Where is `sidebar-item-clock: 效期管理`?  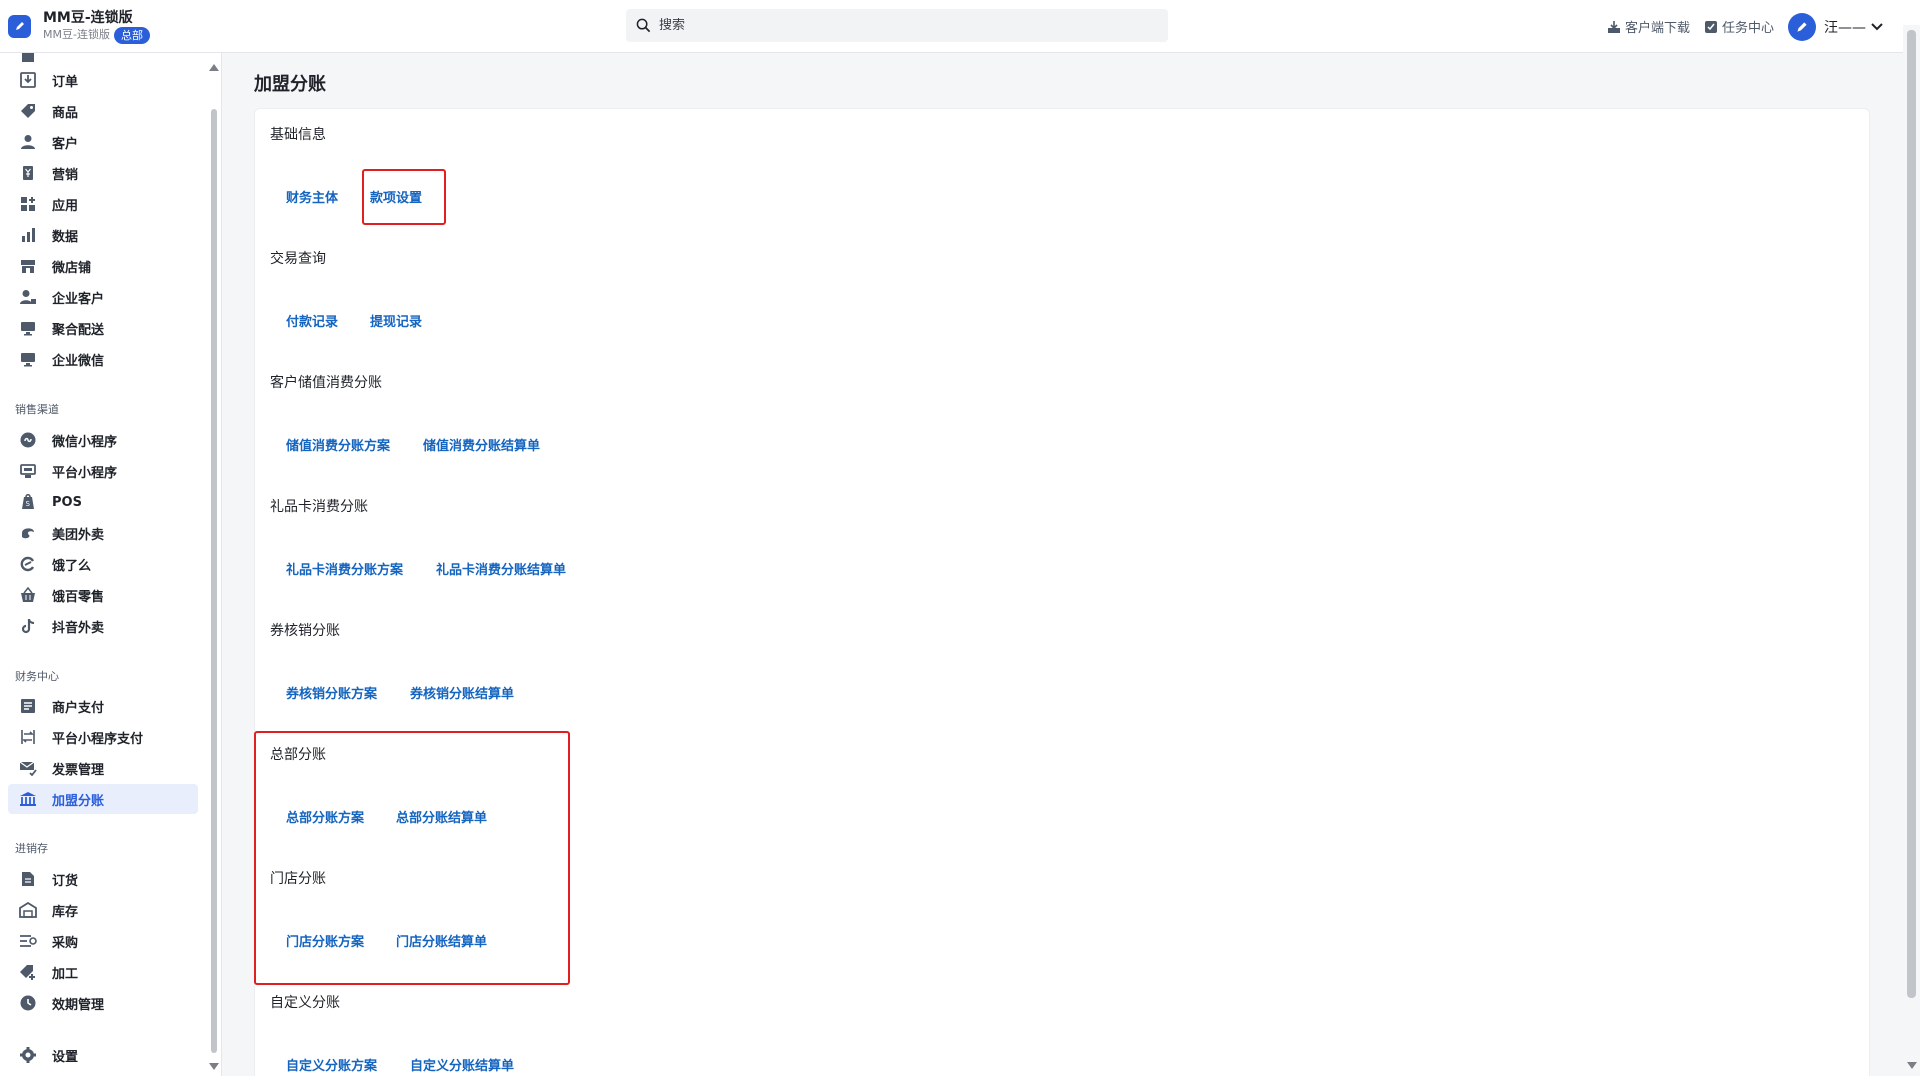 sidebar-item-clock: 效期管理 is located at coordinates (103, 1003).